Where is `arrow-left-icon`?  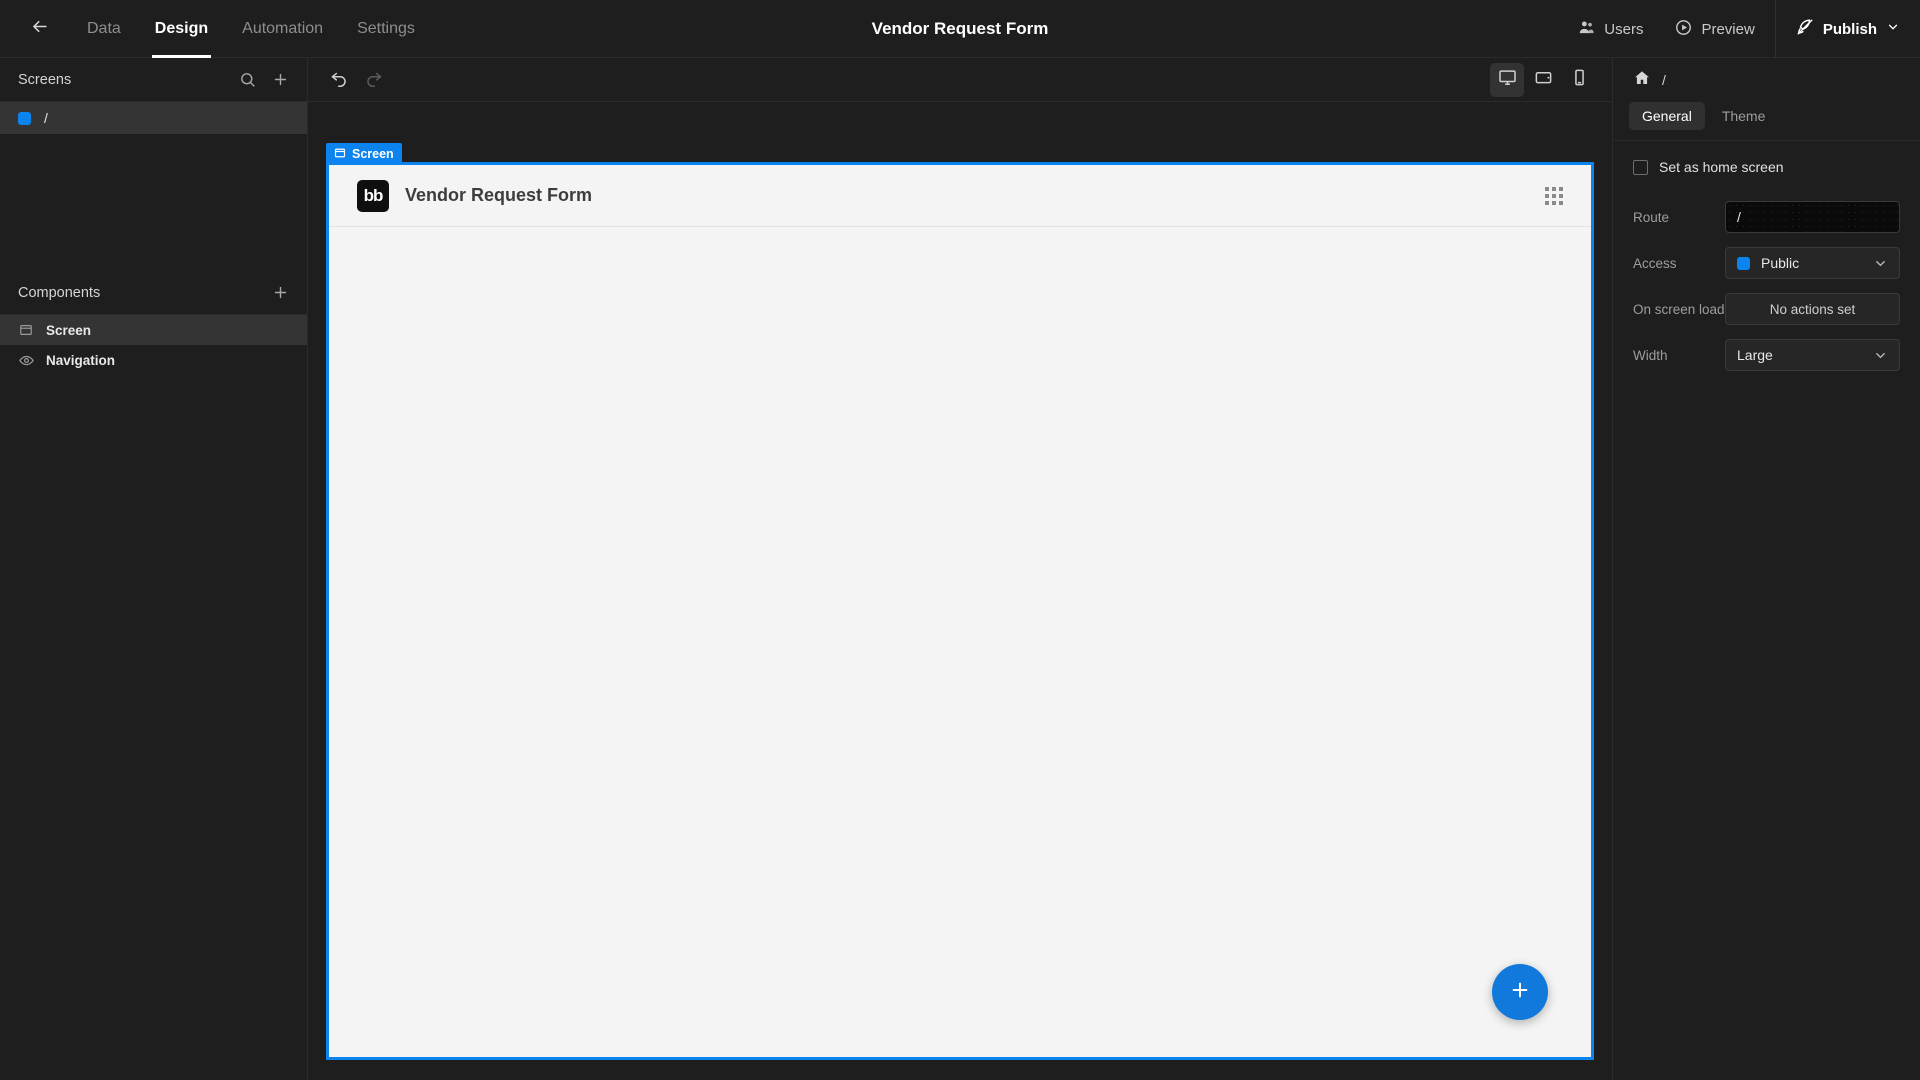
arrow-left-icon is located at coordinates (39, 29).